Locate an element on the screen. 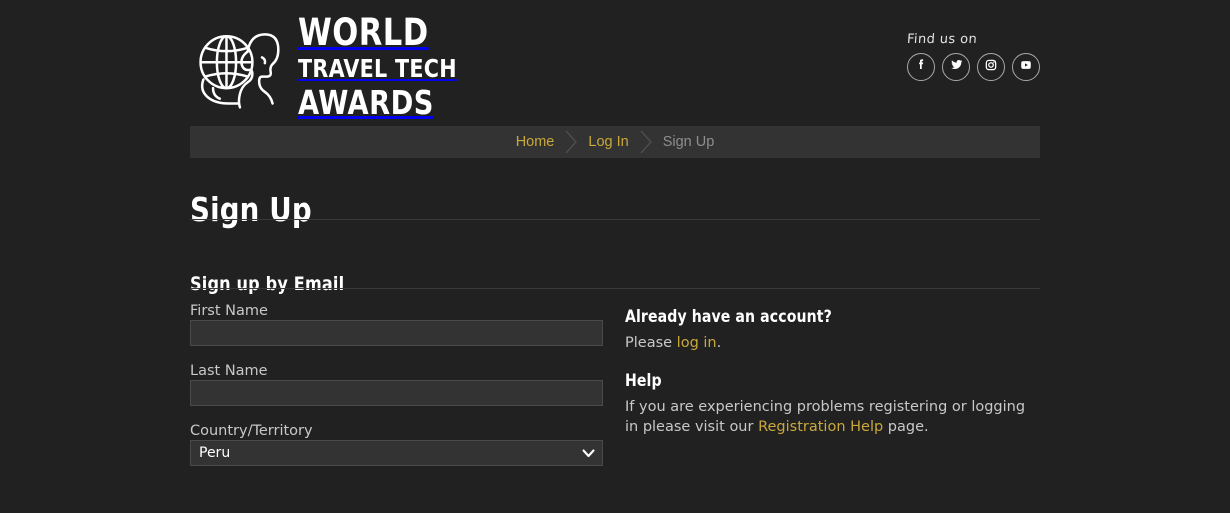 This screenshot has width=1230, height=513. section-divider is located at coordinates (615, 288).